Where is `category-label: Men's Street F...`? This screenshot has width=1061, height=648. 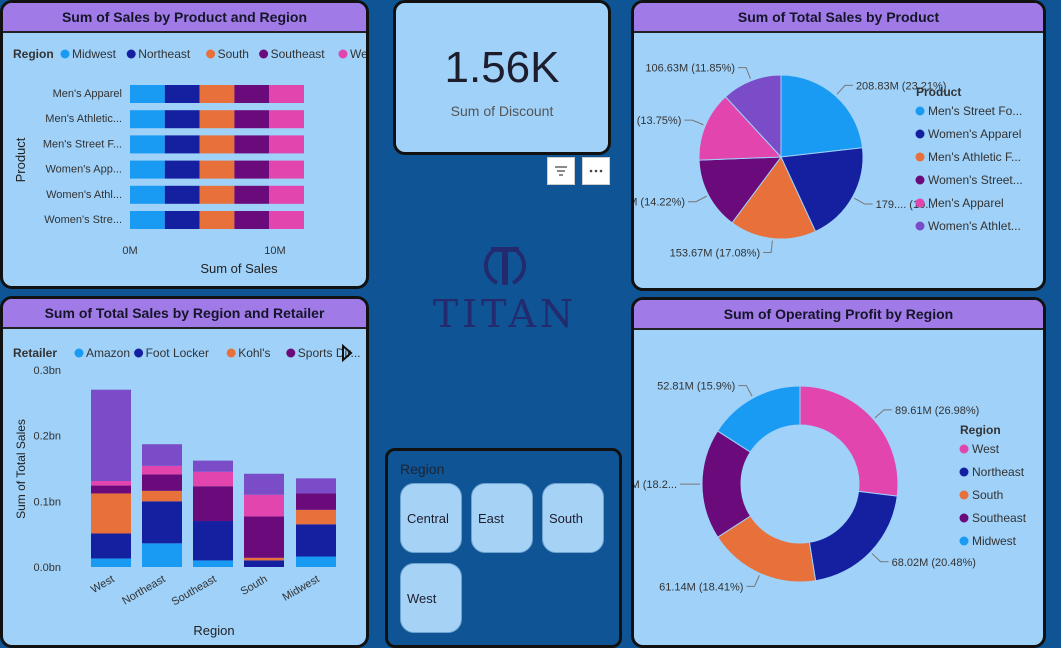
category-label: Men's Street F... is located at coordinates (82, 144).